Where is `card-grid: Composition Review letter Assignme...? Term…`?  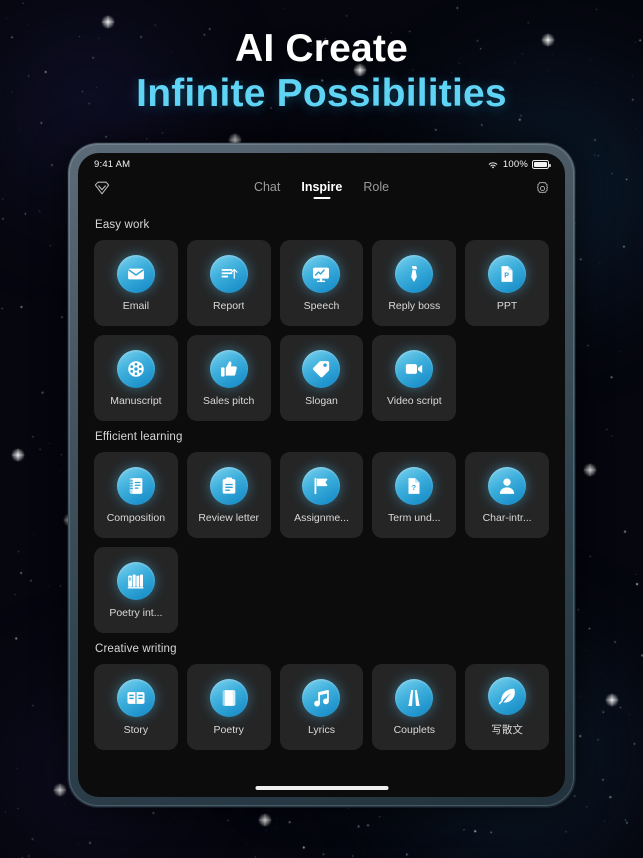
card-grid: Composition Review letter Assignme...? Term… is located at coordinates (321, 542).